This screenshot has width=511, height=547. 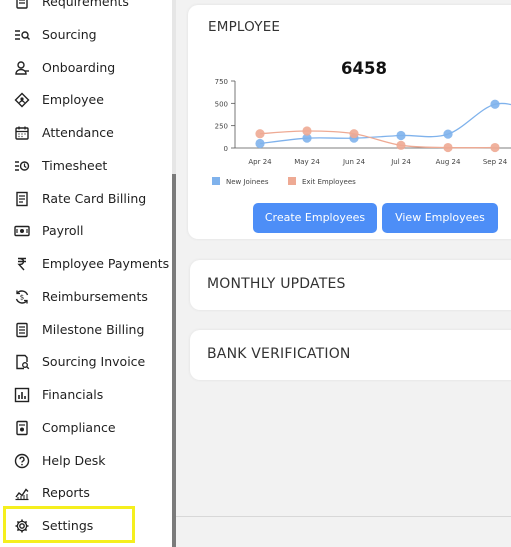 I want to click on reports-icon, so click(x=22, y=494).